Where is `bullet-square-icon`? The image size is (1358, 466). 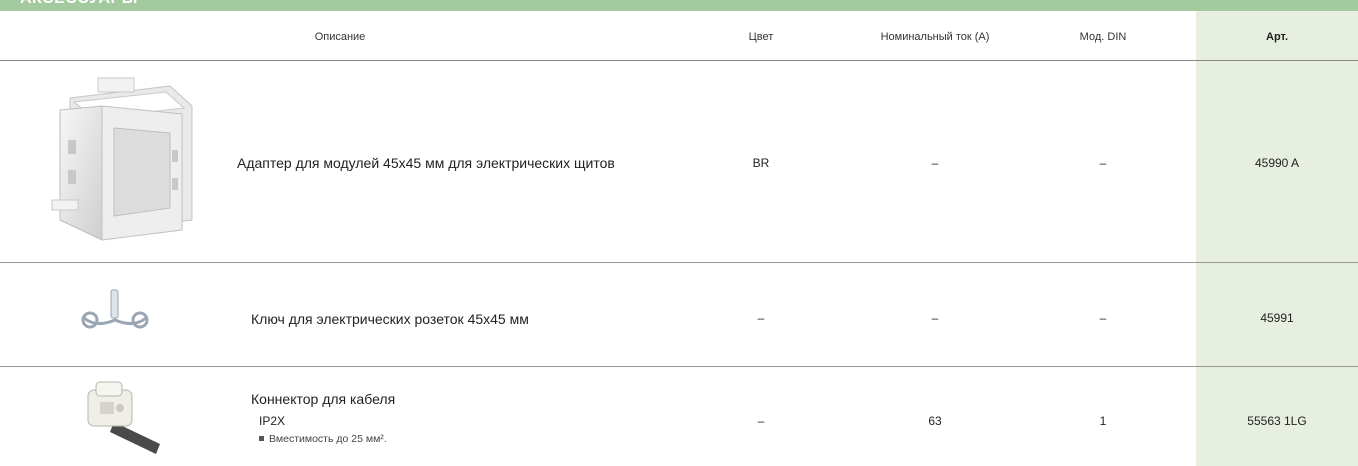
bullet-square-icon is located at coordinates (261, 438).